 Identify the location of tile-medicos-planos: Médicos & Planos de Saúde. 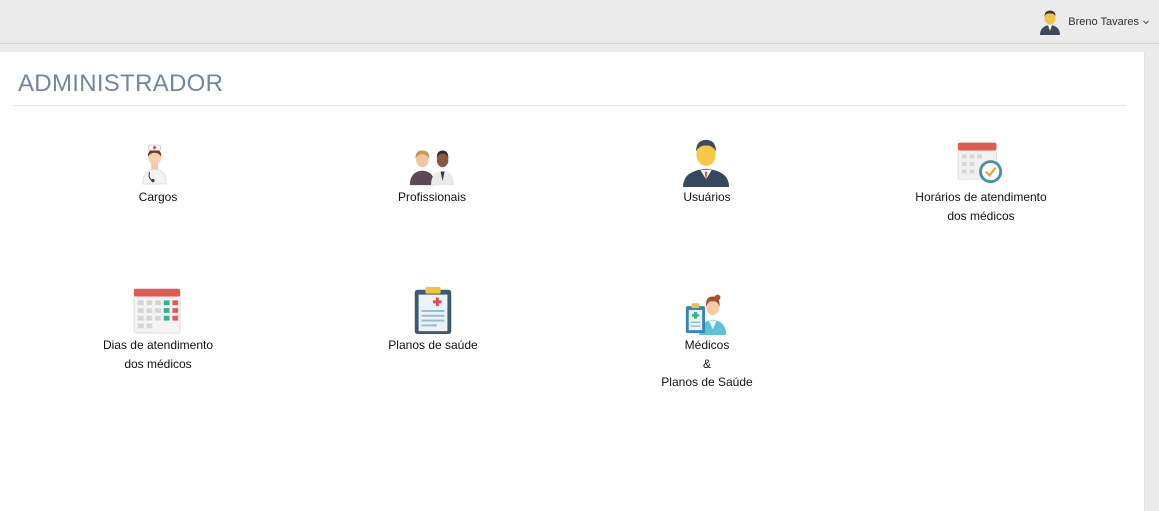
(707, 338).